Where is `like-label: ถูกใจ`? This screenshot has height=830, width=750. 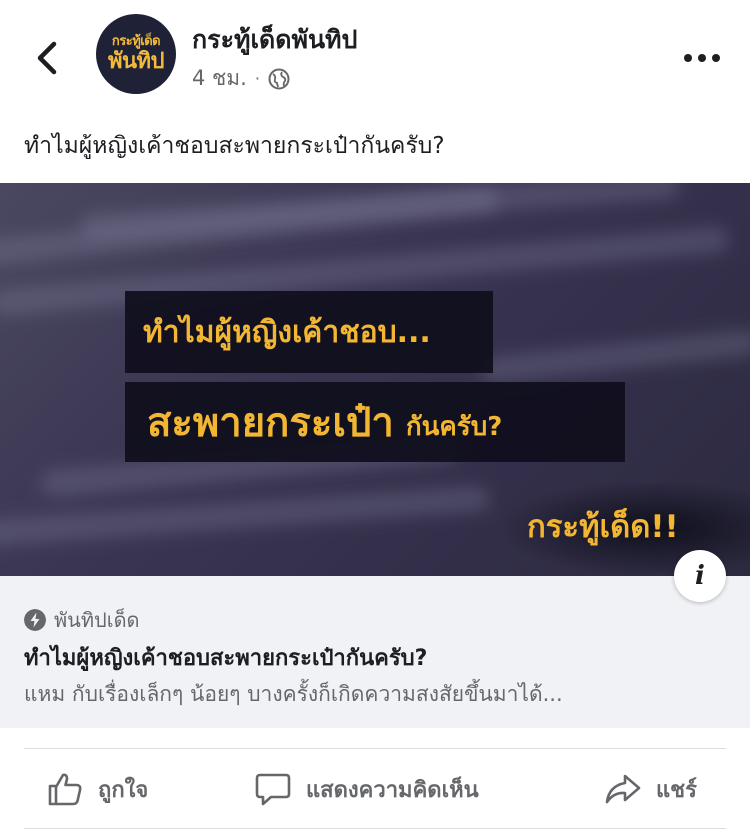 like-label: ถูกใจ is located at coordinates (123, 790).